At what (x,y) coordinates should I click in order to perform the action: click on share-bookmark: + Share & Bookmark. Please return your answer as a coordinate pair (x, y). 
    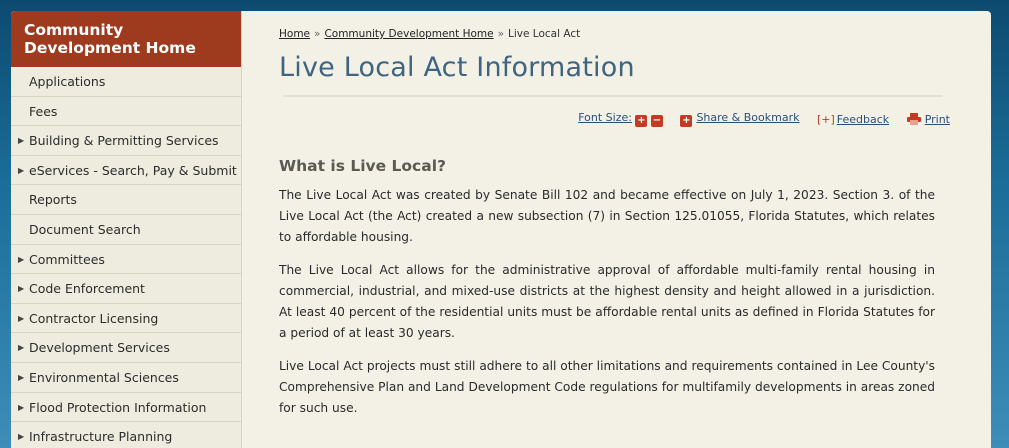
    Looking at the image, I should click on (739, 119).